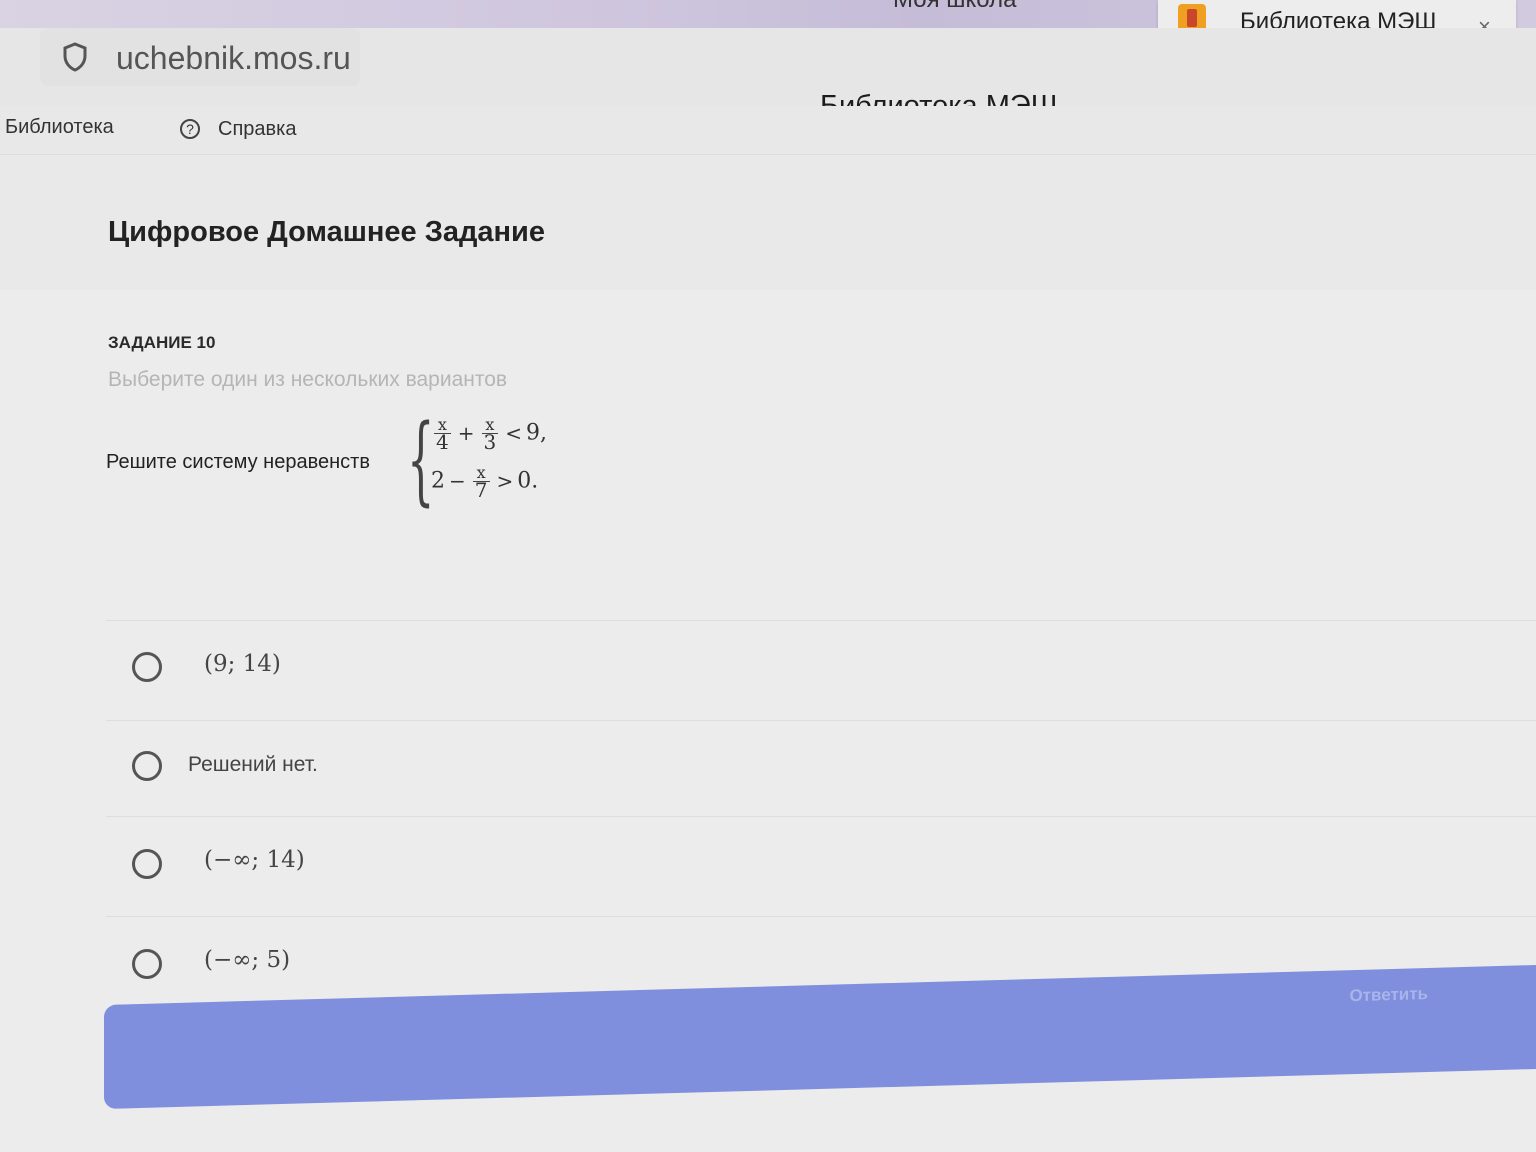 The width and height of the screenshot is (1536, 1152). I want to click on address-bar: uchebnik.mos.ru Библиотека МЭШ, so click(768, 75).